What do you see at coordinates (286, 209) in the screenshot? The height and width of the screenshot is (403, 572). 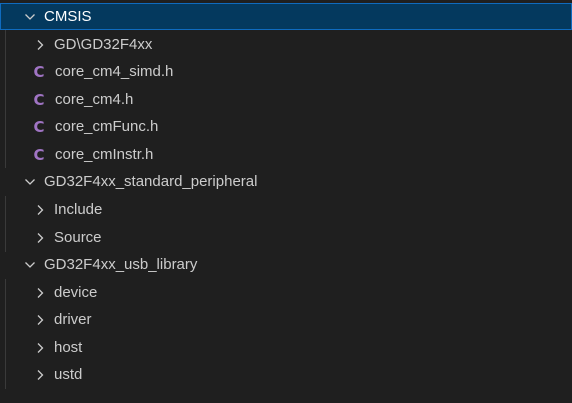 I see `tree-folder-include: Include` at bounding box center [286, 209].